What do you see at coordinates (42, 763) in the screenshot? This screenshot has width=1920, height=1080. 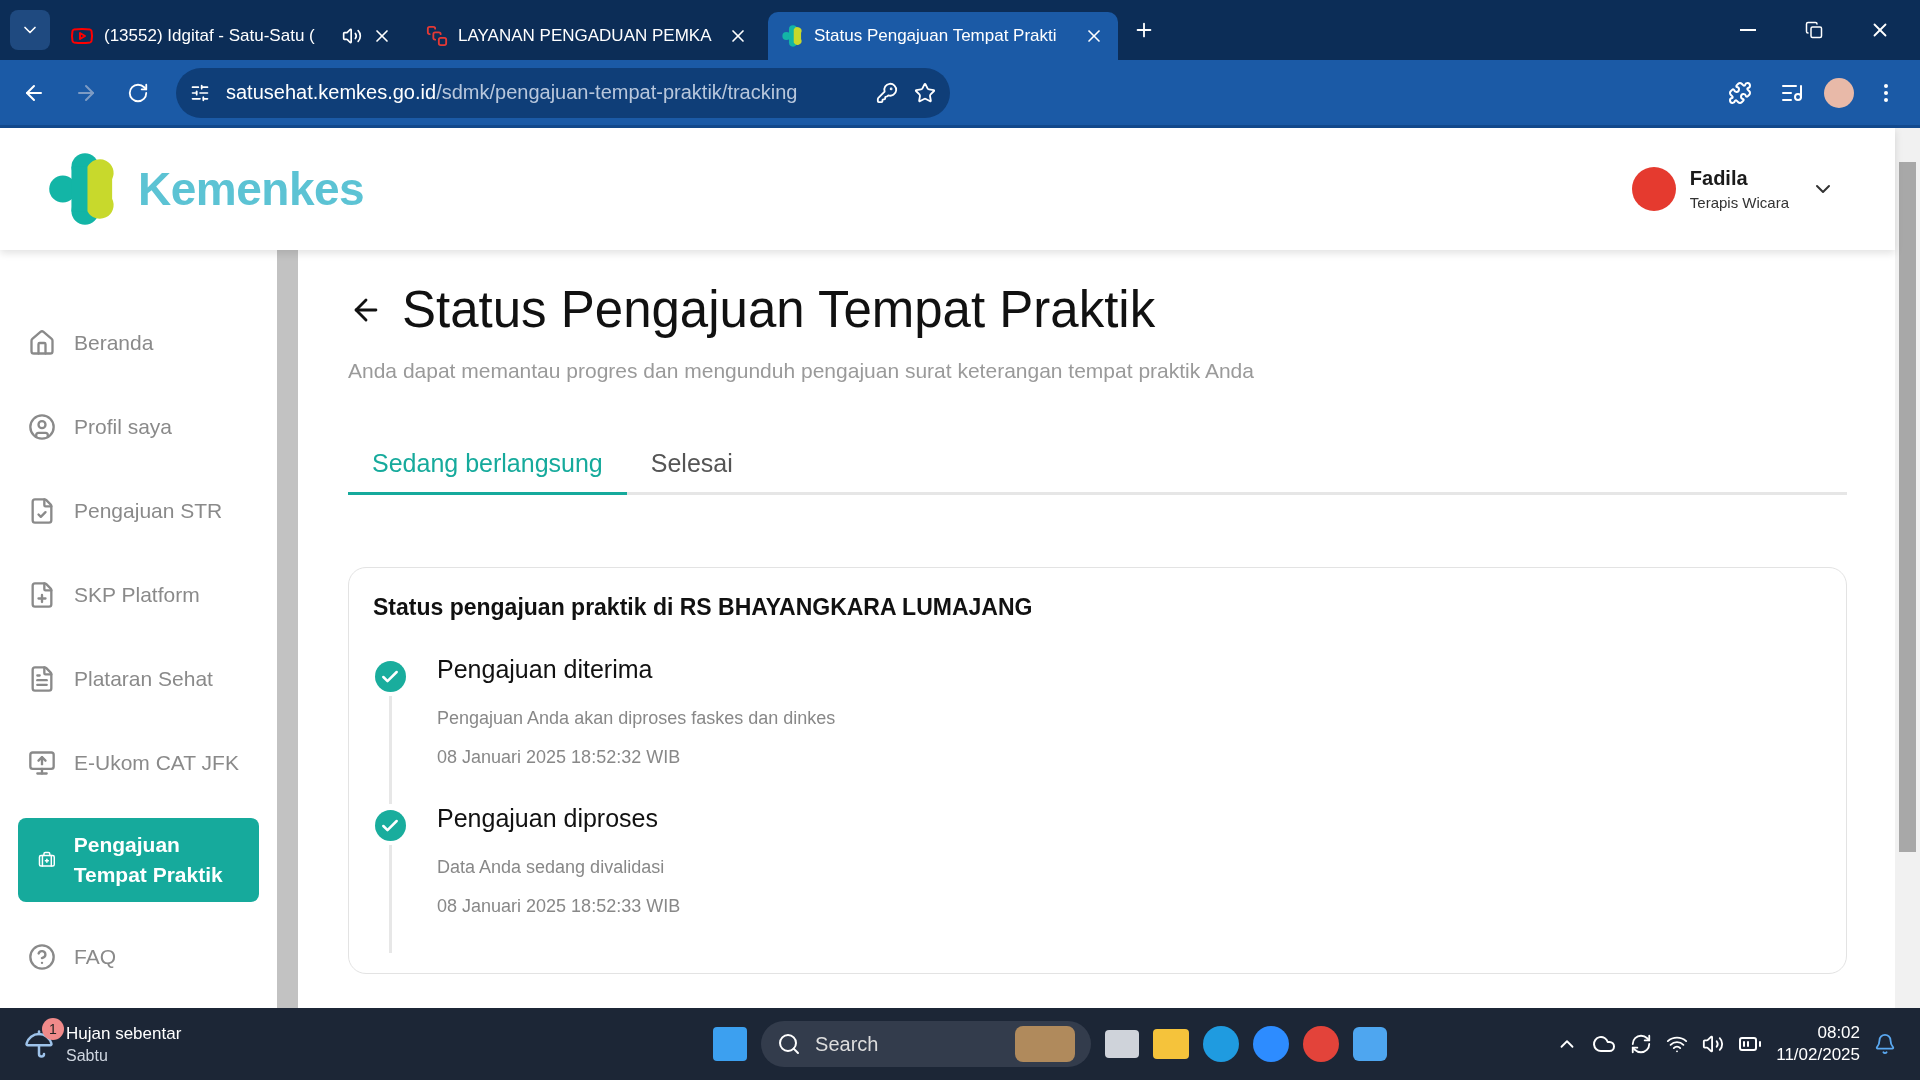 I see `monitor-icon` at bounding box center [42, 763].